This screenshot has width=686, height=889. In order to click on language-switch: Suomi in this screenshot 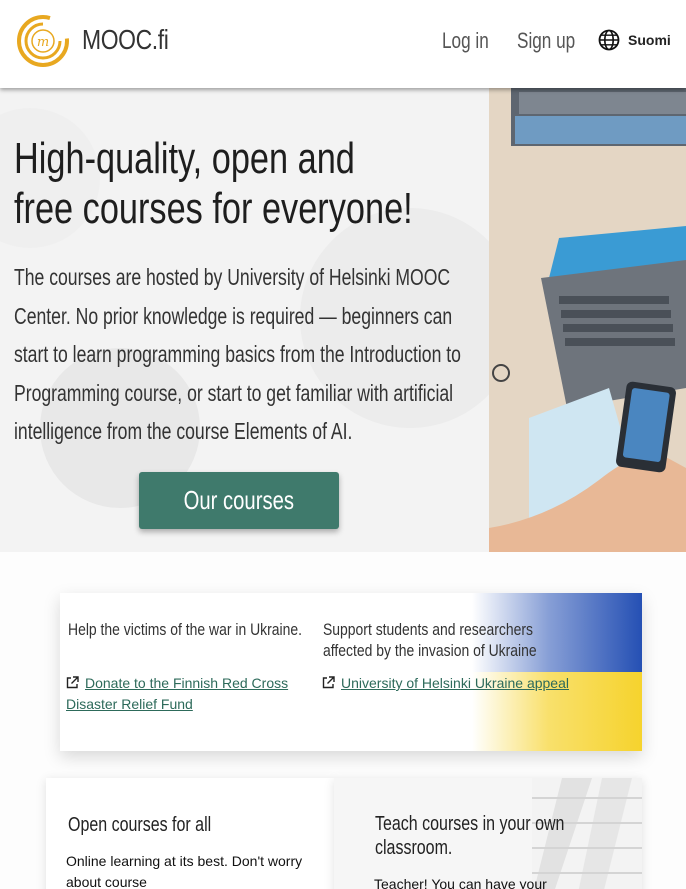, I will do `click(634, 40)`.